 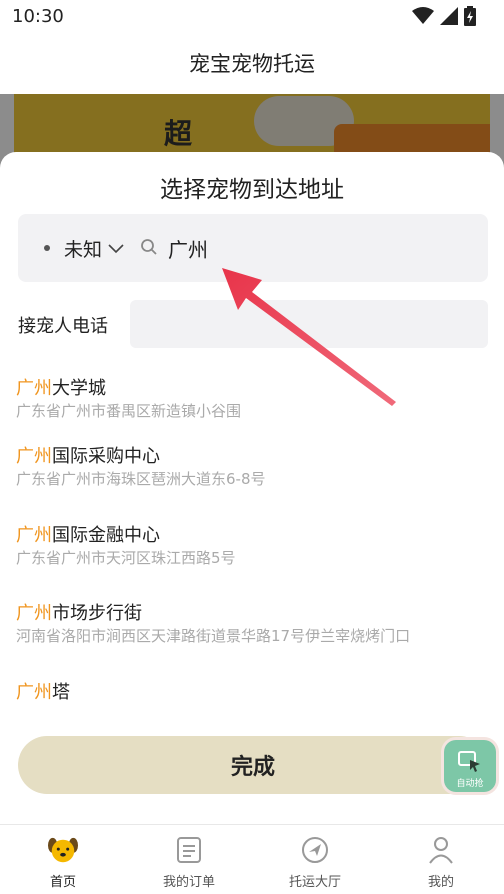 What do you see at coordinates (470, 16) in the screenshot?
I see `battery-icon` at bounding box center [470, 16].